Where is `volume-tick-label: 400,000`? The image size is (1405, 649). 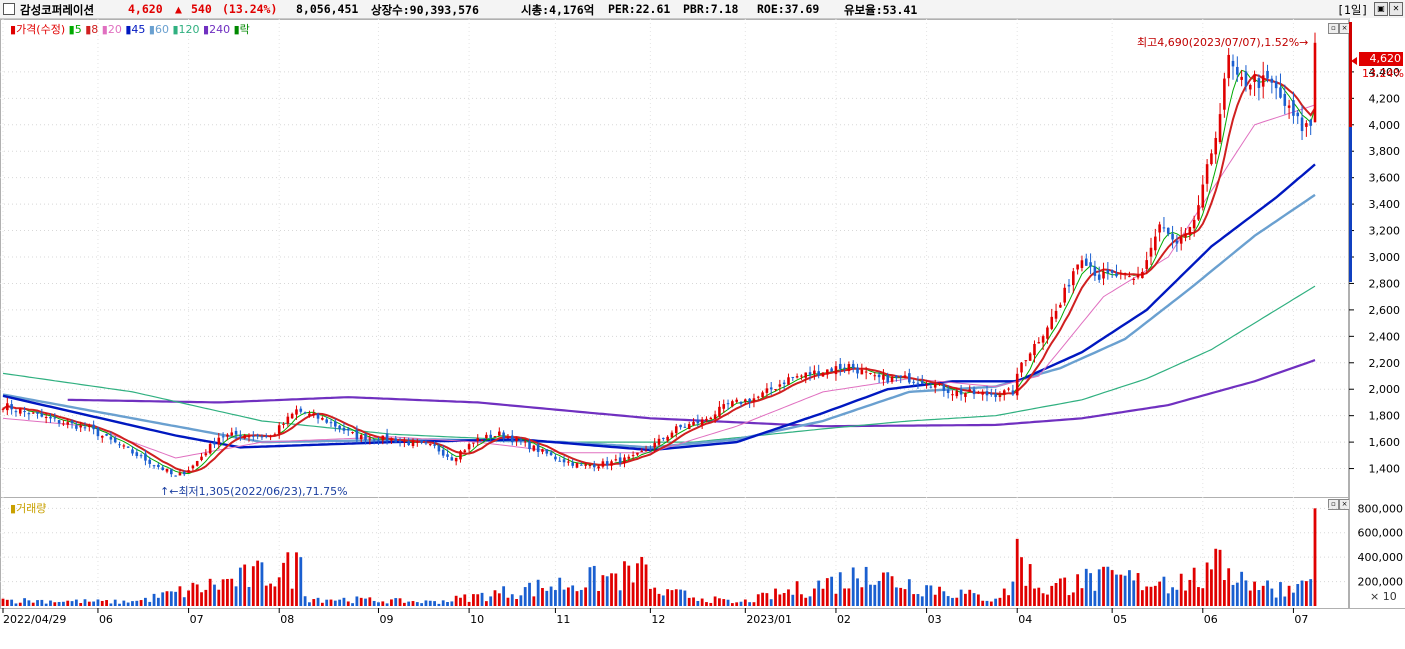
volume-tick-label: 400,000 is located at coordinates (1381, 557).